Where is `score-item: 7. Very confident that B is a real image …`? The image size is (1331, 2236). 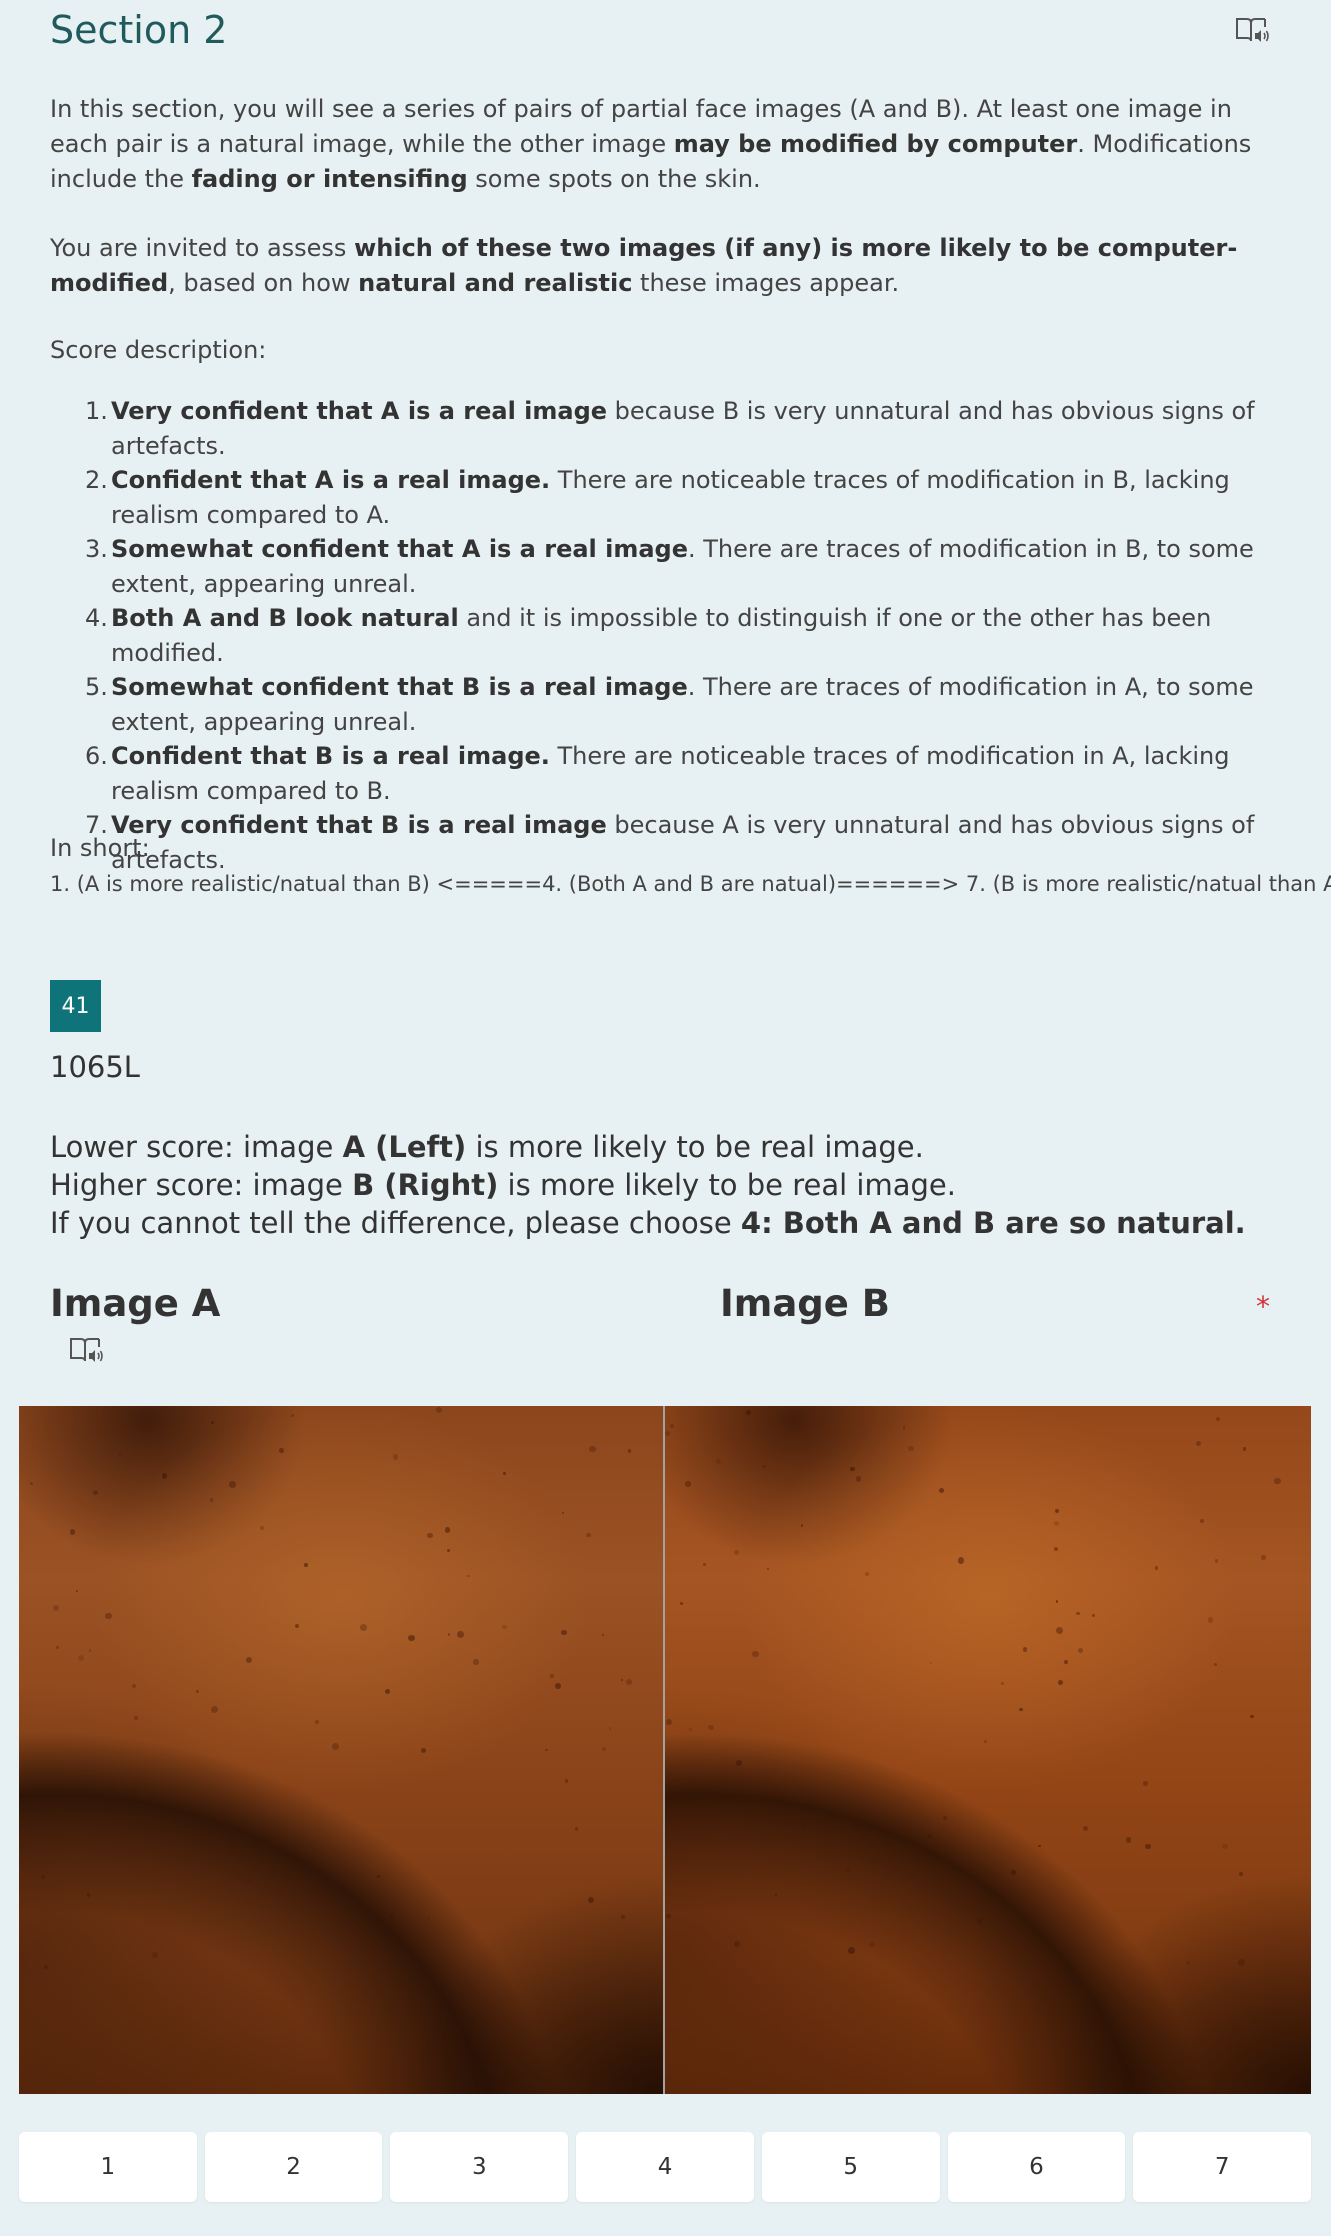
score-item: 7. Very confident that B is a real image … is located at coordinates (665, 842).